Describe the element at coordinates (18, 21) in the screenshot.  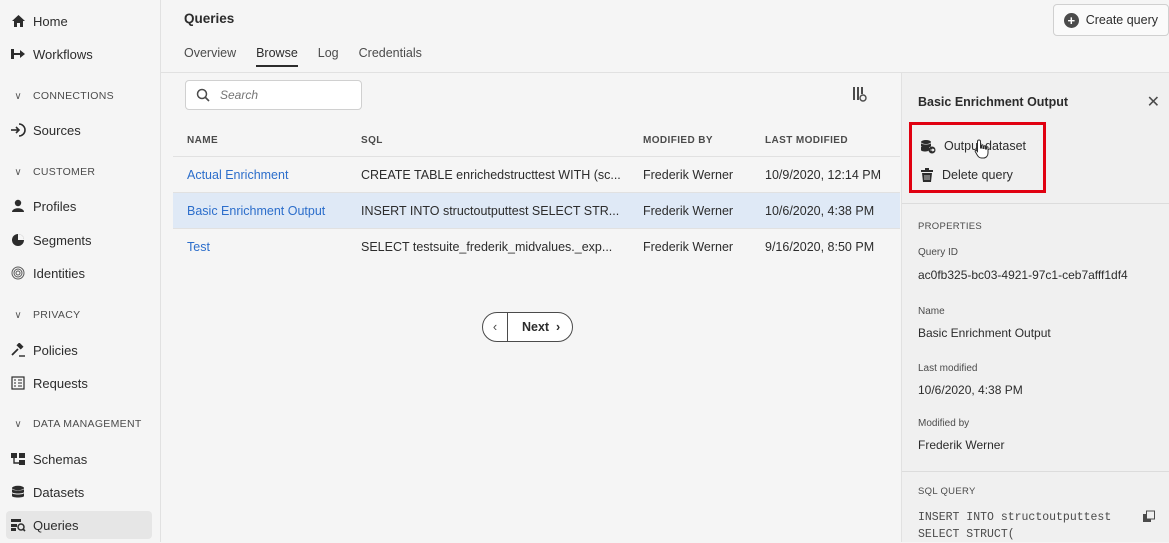
I see `home-icon` at that location.